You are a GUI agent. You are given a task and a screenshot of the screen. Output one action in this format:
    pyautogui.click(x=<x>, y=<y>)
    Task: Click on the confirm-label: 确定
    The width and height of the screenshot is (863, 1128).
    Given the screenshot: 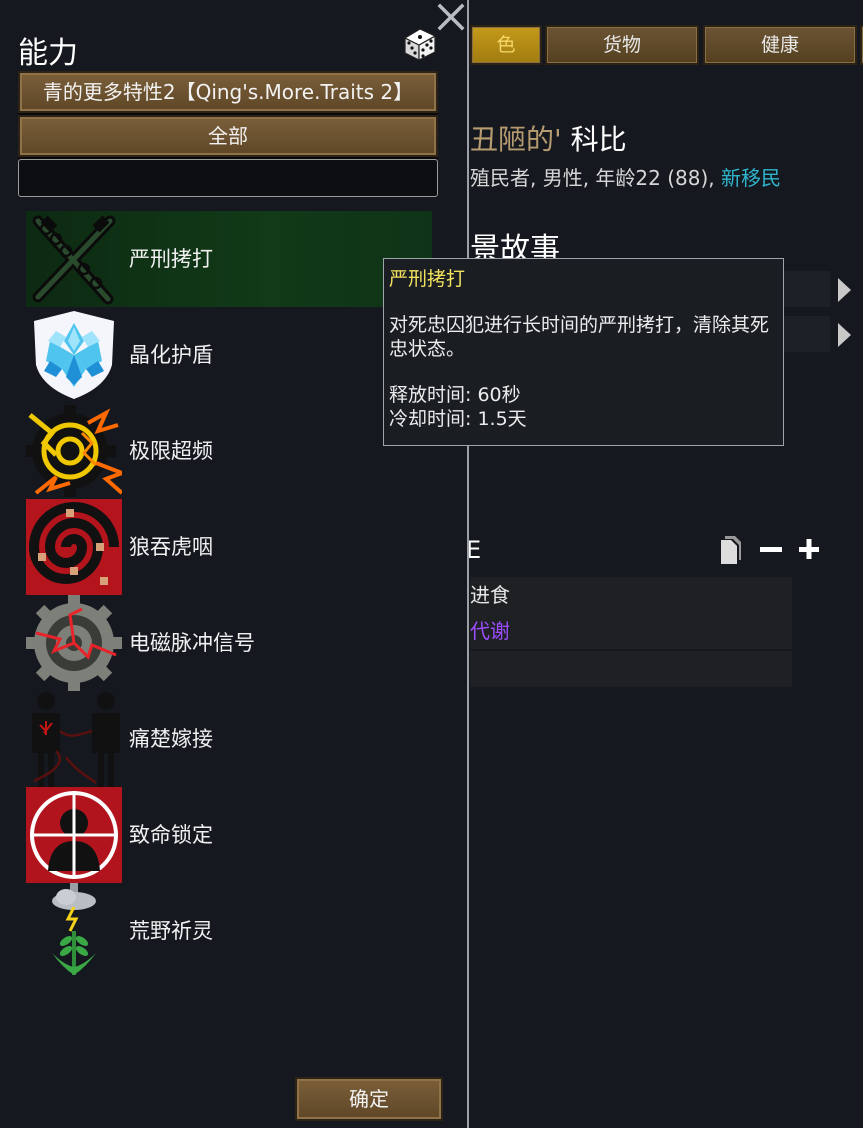 What is the action you would take?
    pyautogui.click(x=369, y=1099)
    